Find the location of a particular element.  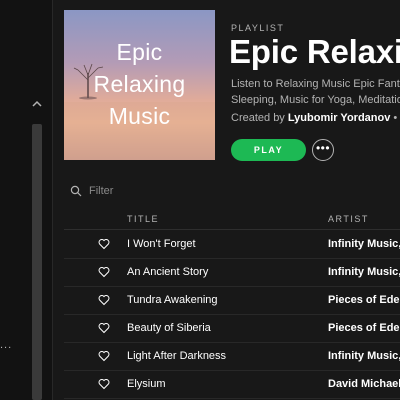

track-title: Tundra Awakening is located at coordinates (172, 300).